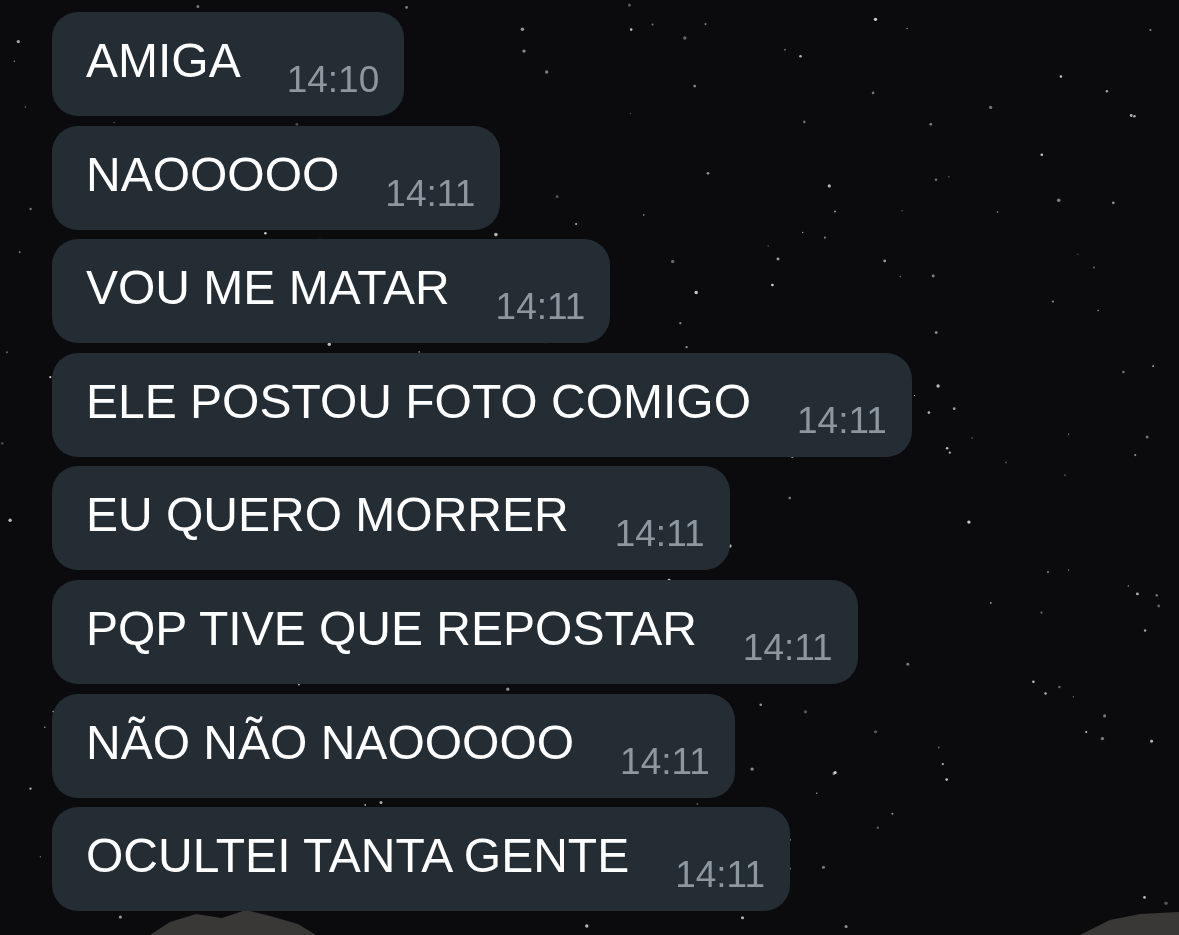 This screenshot has width=1179, height=935. What do you see at coordinates (333, 79) in the screenshot?
I see `message-time: 14:10` at bounding box center [333, 79].